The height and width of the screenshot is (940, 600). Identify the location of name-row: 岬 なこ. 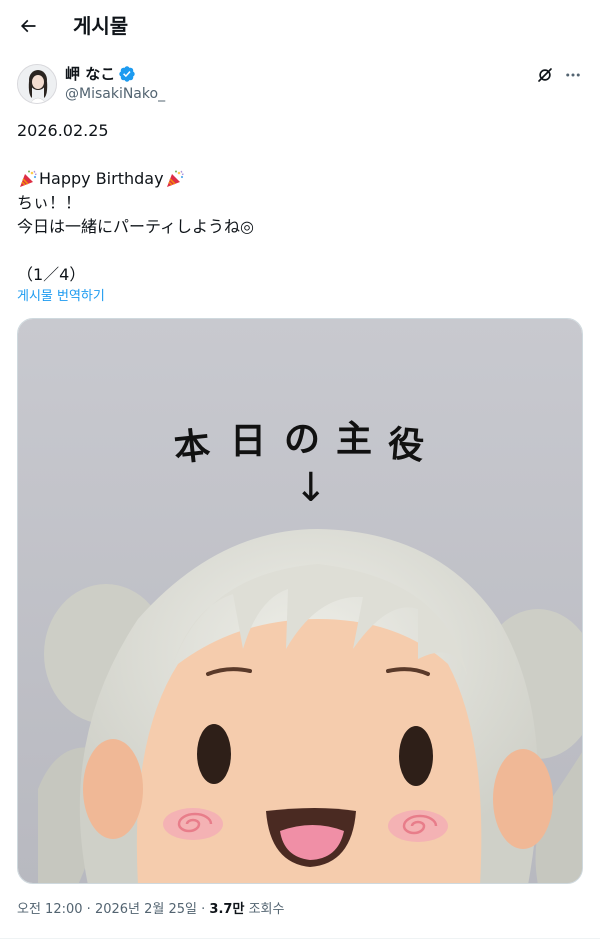
(100, 74).